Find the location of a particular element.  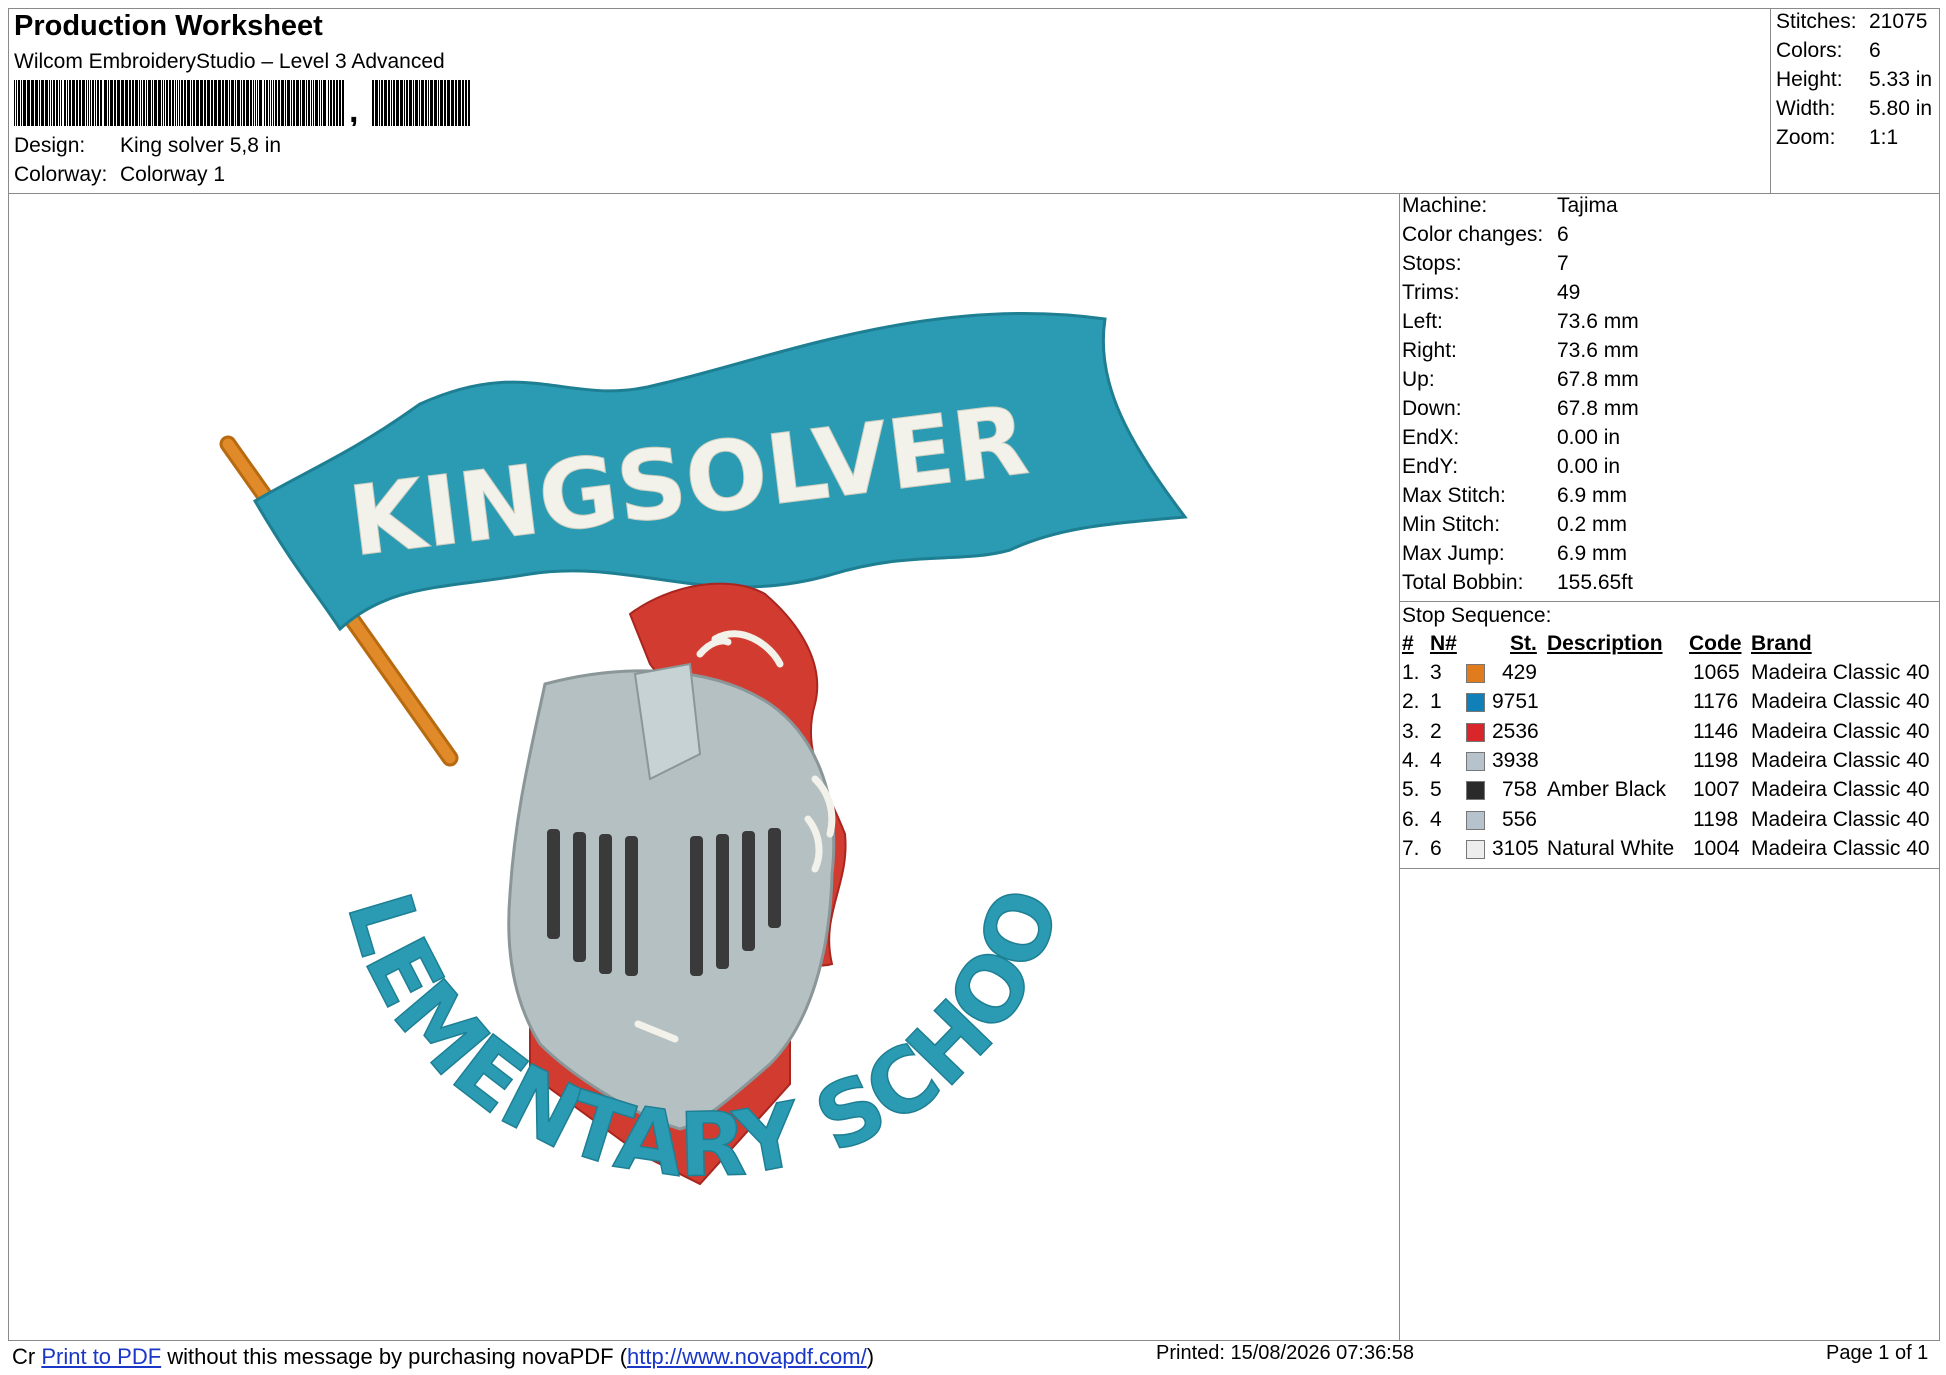

row-num: 2. is located at coordinates (1411, 702).